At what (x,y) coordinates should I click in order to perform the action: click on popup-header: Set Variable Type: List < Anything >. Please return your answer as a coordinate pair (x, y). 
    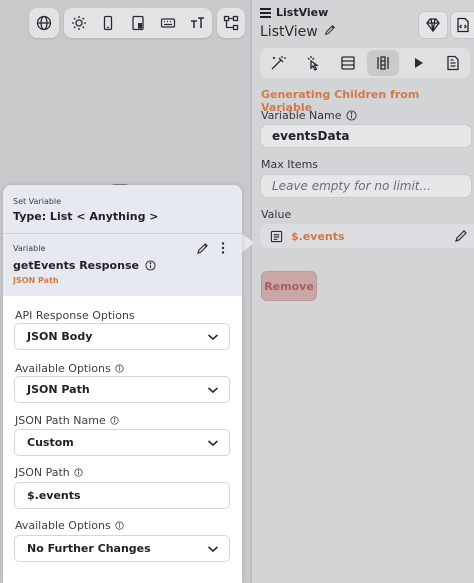
    Looking at the image, I should click on (122, 209).